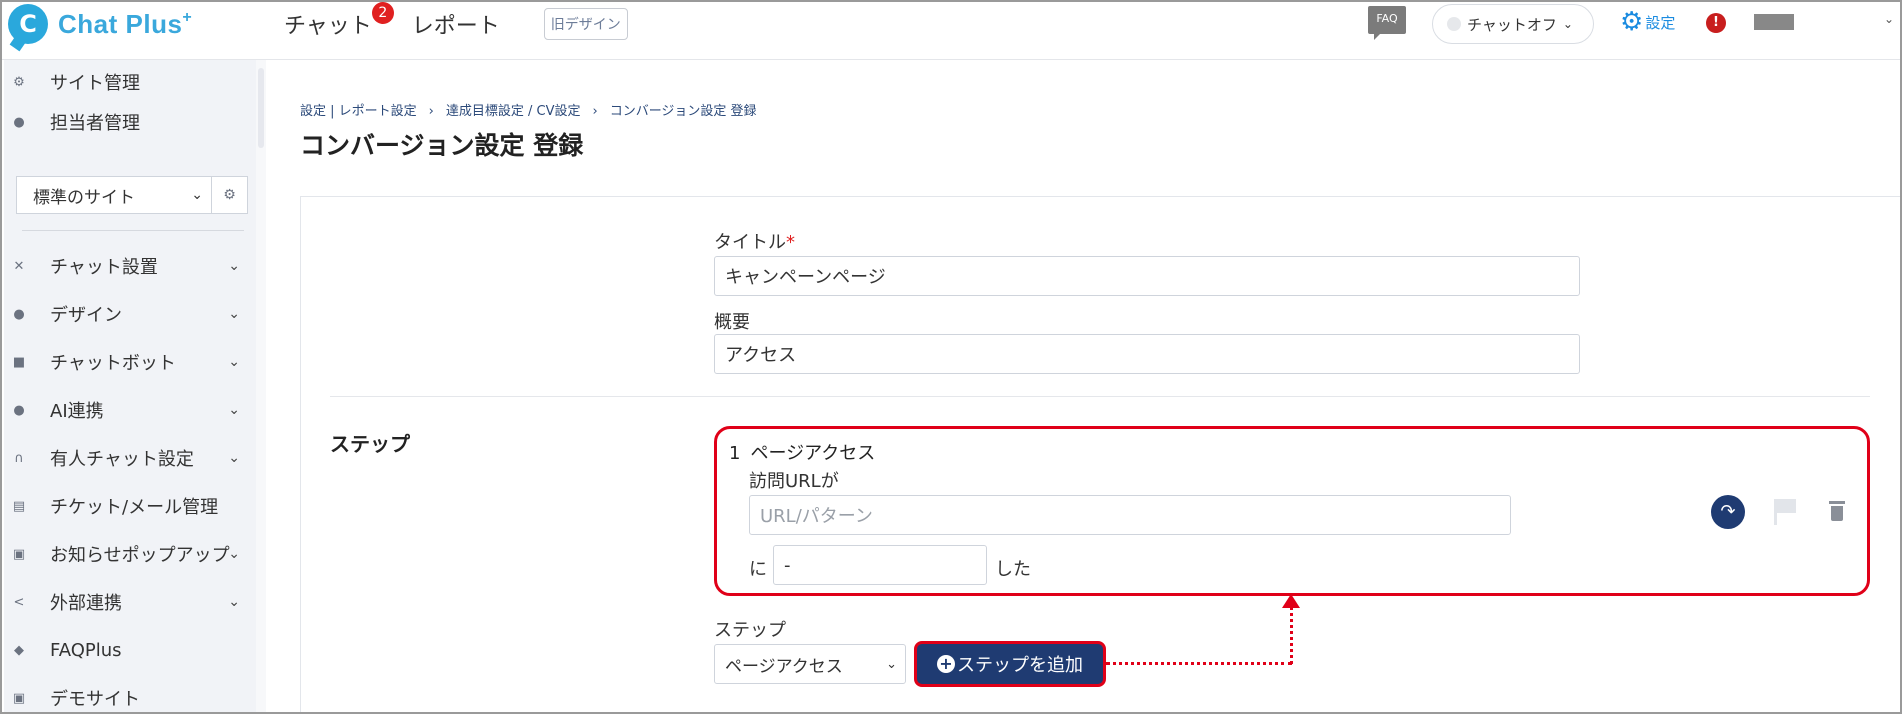 The width and height of the screenshot is (1902, 714). I want to click on summary-label: 概要, so click(732, 322).